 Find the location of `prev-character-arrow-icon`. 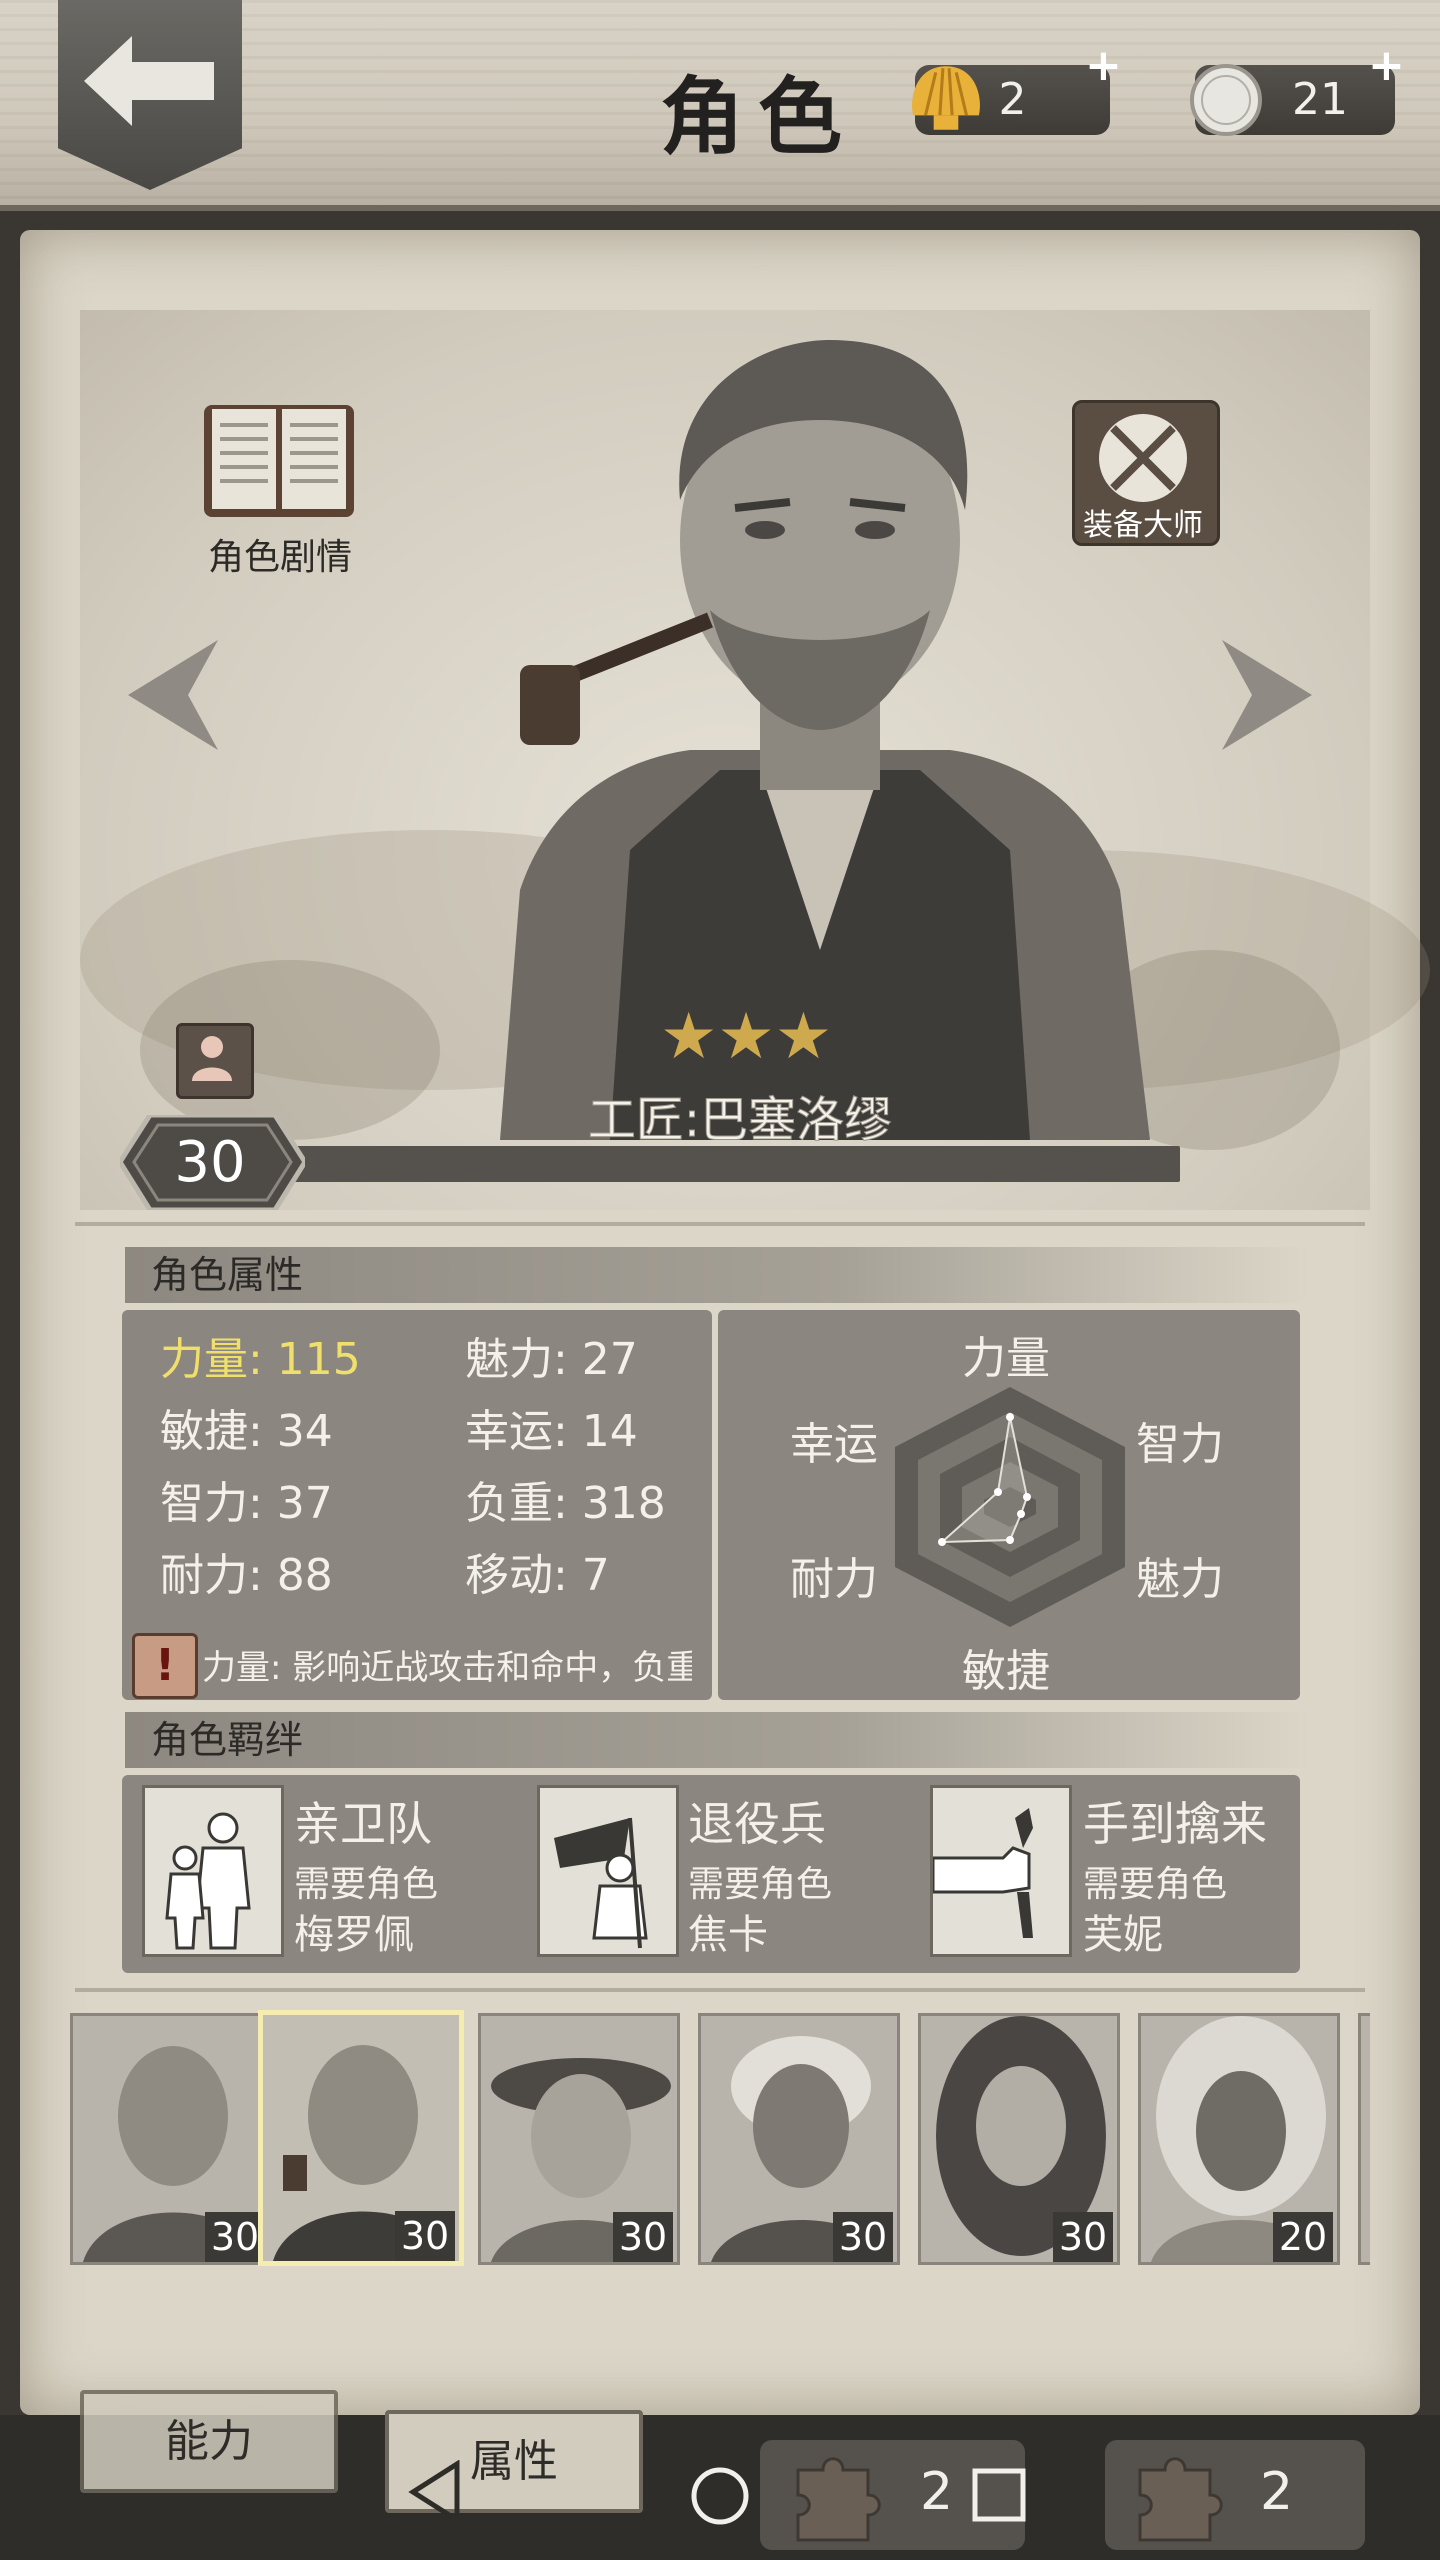

prev-character-arrow-icon is located at coordinates (173, 695).